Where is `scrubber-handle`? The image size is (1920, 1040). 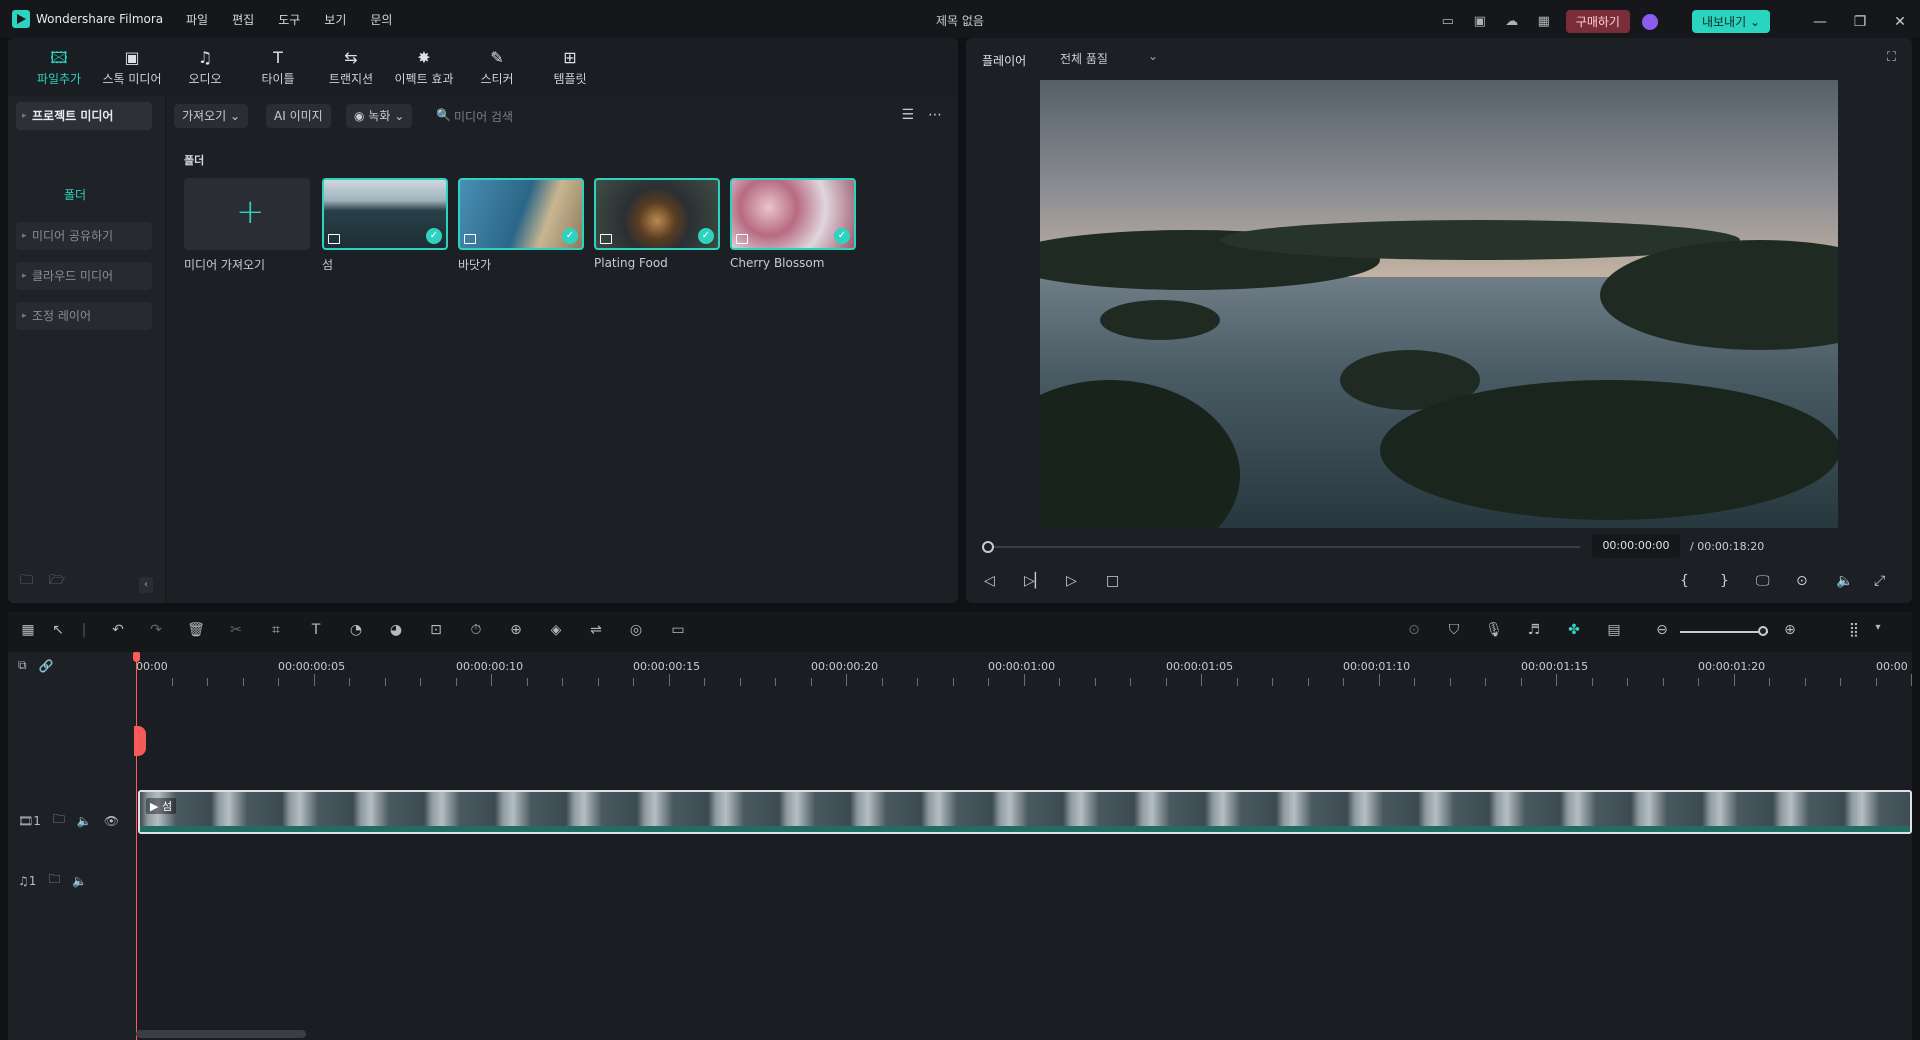 scrubber-handle is located at coordinates (988, 547).